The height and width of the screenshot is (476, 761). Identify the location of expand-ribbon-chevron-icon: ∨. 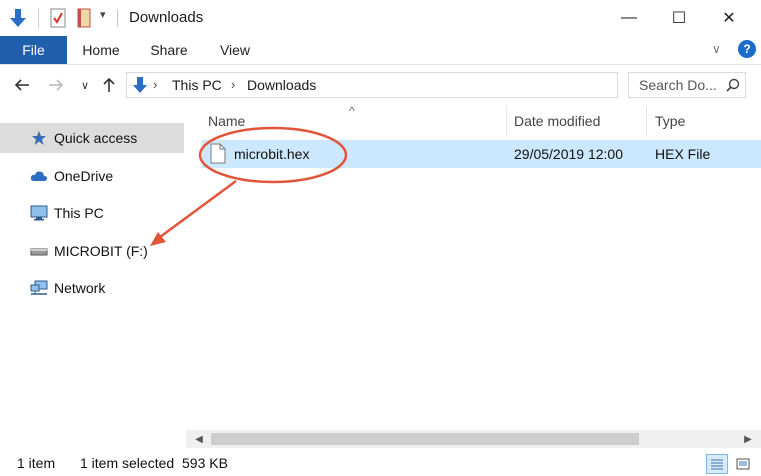
(716, 49).